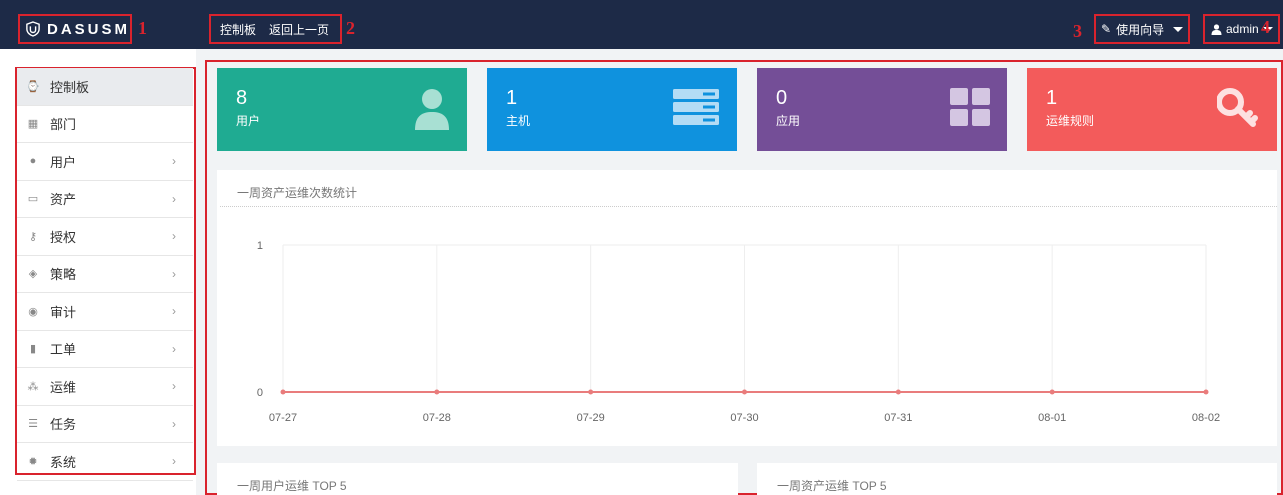 The image size is (1283, 495). Describe the element at coordinates (63, 387) in the screenshot. I see `sidebar-item-label: 运维` at that location.